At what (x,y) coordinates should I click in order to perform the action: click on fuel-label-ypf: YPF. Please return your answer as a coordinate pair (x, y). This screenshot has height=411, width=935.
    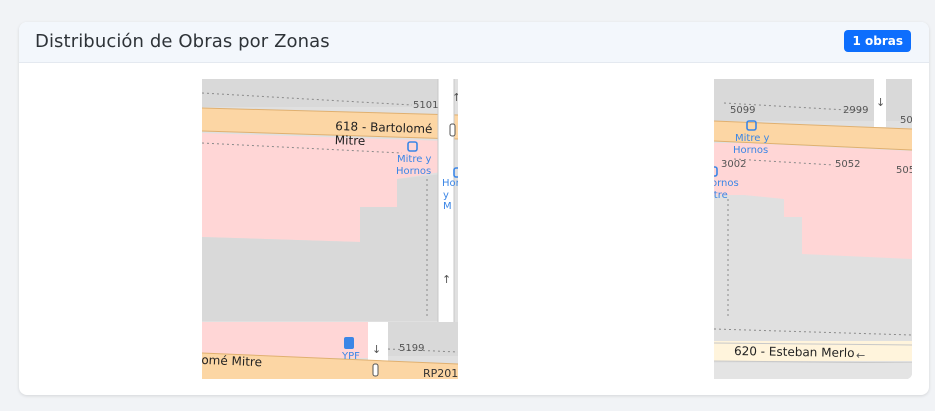
    Looking at the image, I should click on (351, 356).